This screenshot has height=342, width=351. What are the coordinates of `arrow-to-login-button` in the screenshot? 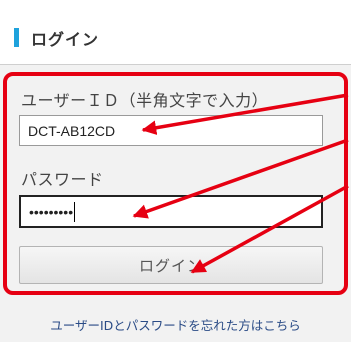 It's located at (269, 229).